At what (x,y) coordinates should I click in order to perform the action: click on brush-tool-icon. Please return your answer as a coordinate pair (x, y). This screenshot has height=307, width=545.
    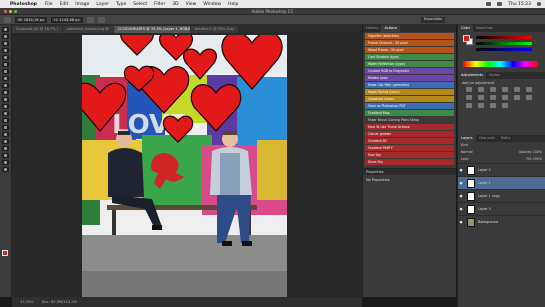
    Looking at the image, I should click on (5, 78).